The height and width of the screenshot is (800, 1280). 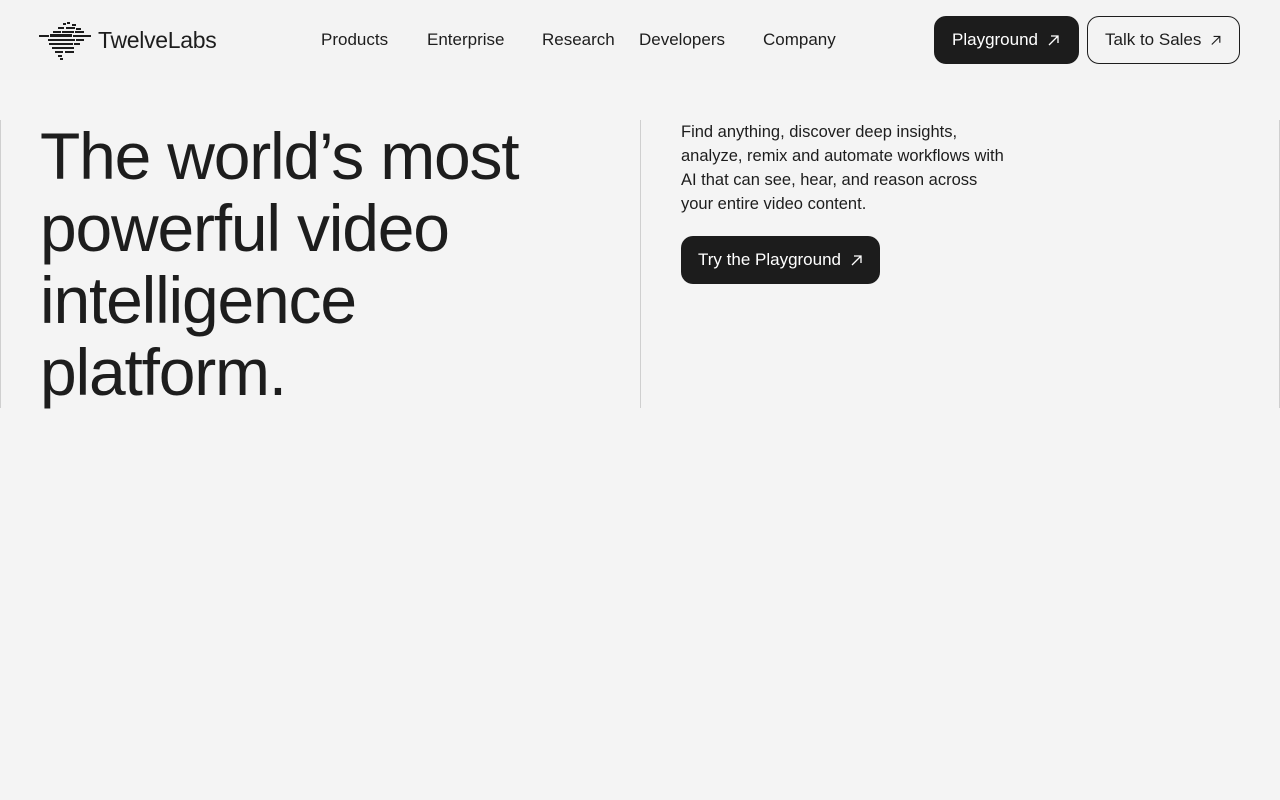 I want to click on hero-title-line: platform., so click(x=163, y=372).